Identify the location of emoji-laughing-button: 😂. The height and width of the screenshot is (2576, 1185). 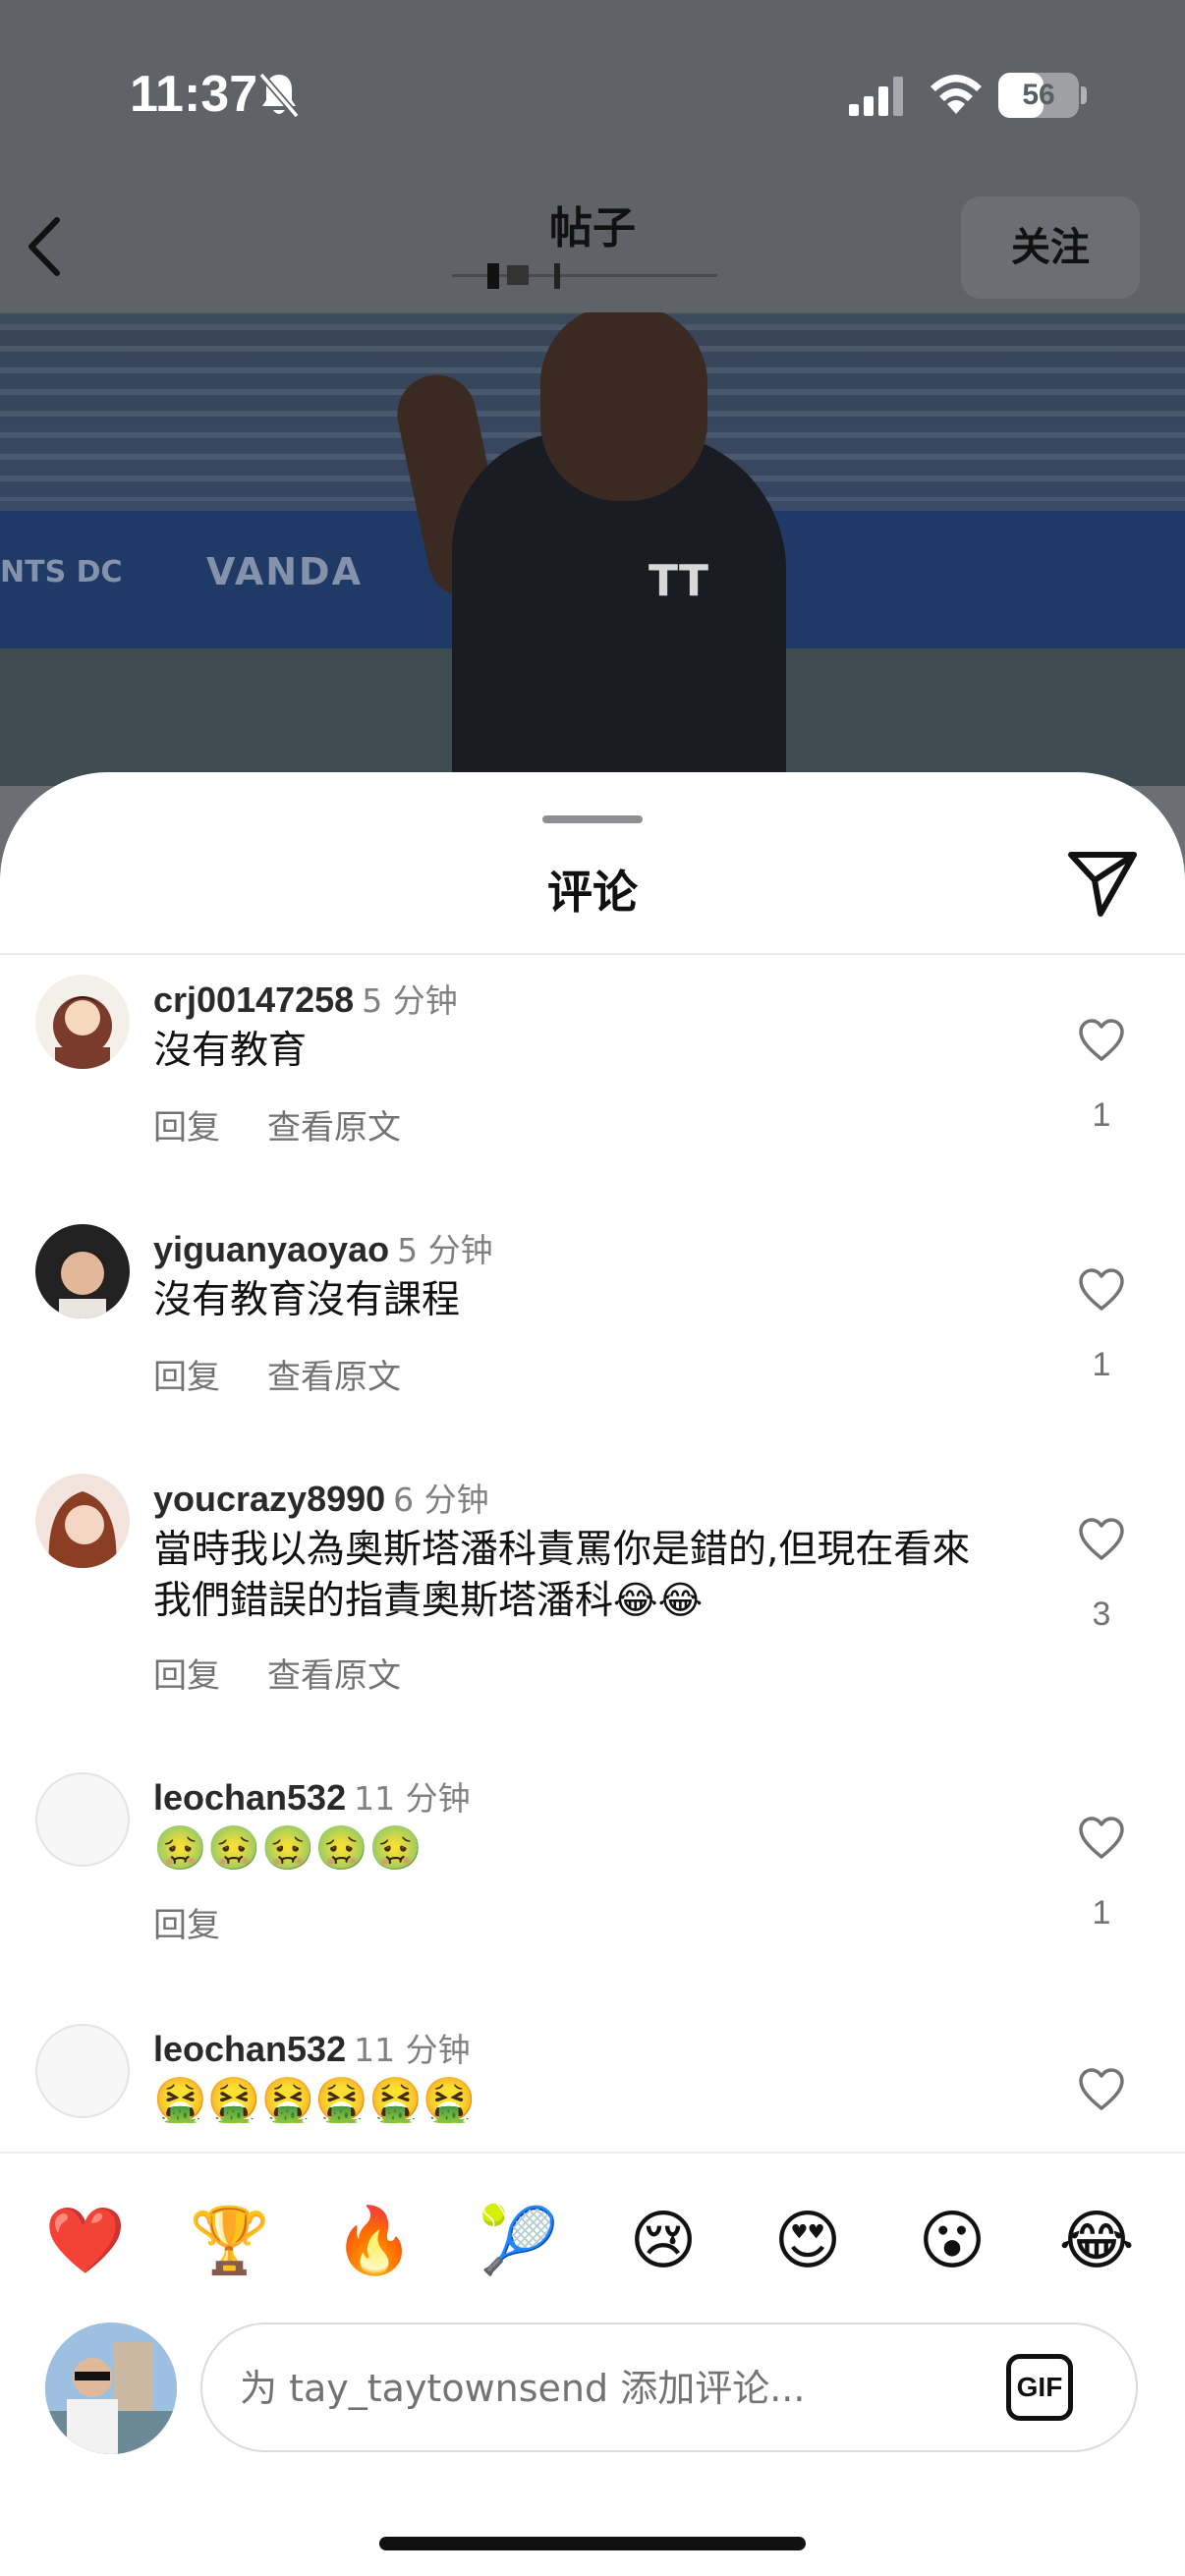
(1096, 2241).